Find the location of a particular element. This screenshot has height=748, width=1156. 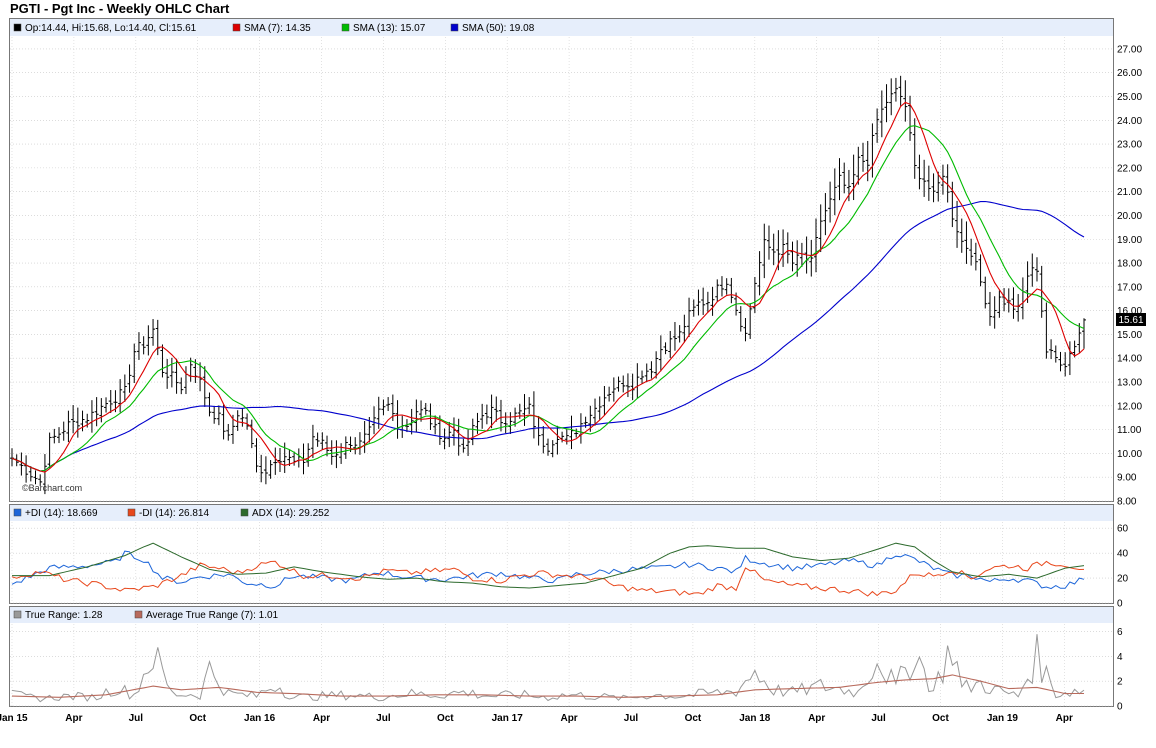

price-tick-label: 23.00 is located at coordinates (1129, 145).